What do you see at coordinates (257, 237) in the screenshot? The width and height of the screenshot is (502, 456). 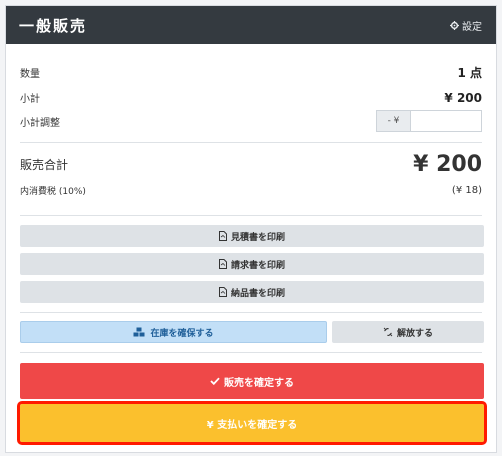 I see `print-estimate-label: 見積書を印刷` at bounding box center [257, 237].